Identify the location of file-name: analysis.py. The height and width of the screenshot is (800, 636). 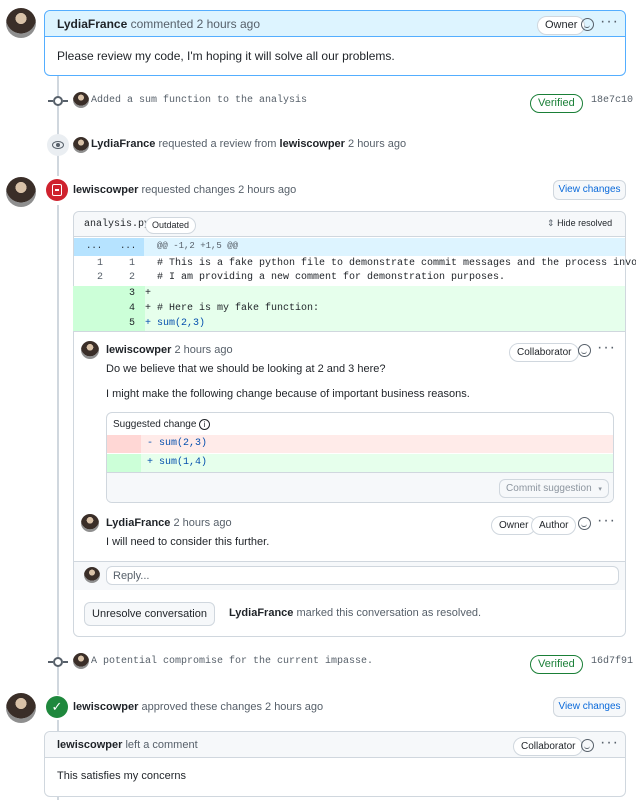
(117, 224).